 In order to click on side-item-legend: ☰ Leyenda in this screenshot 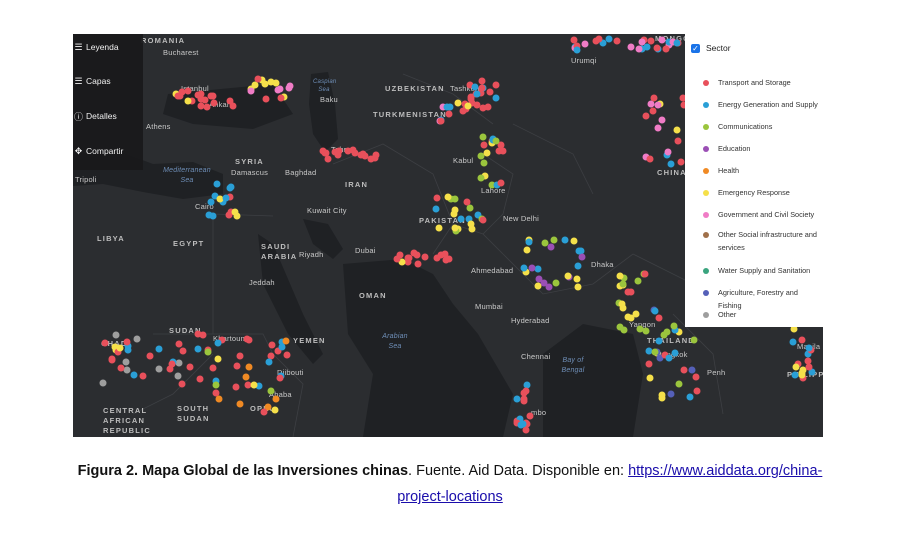, I will do `click(108, 47)`.